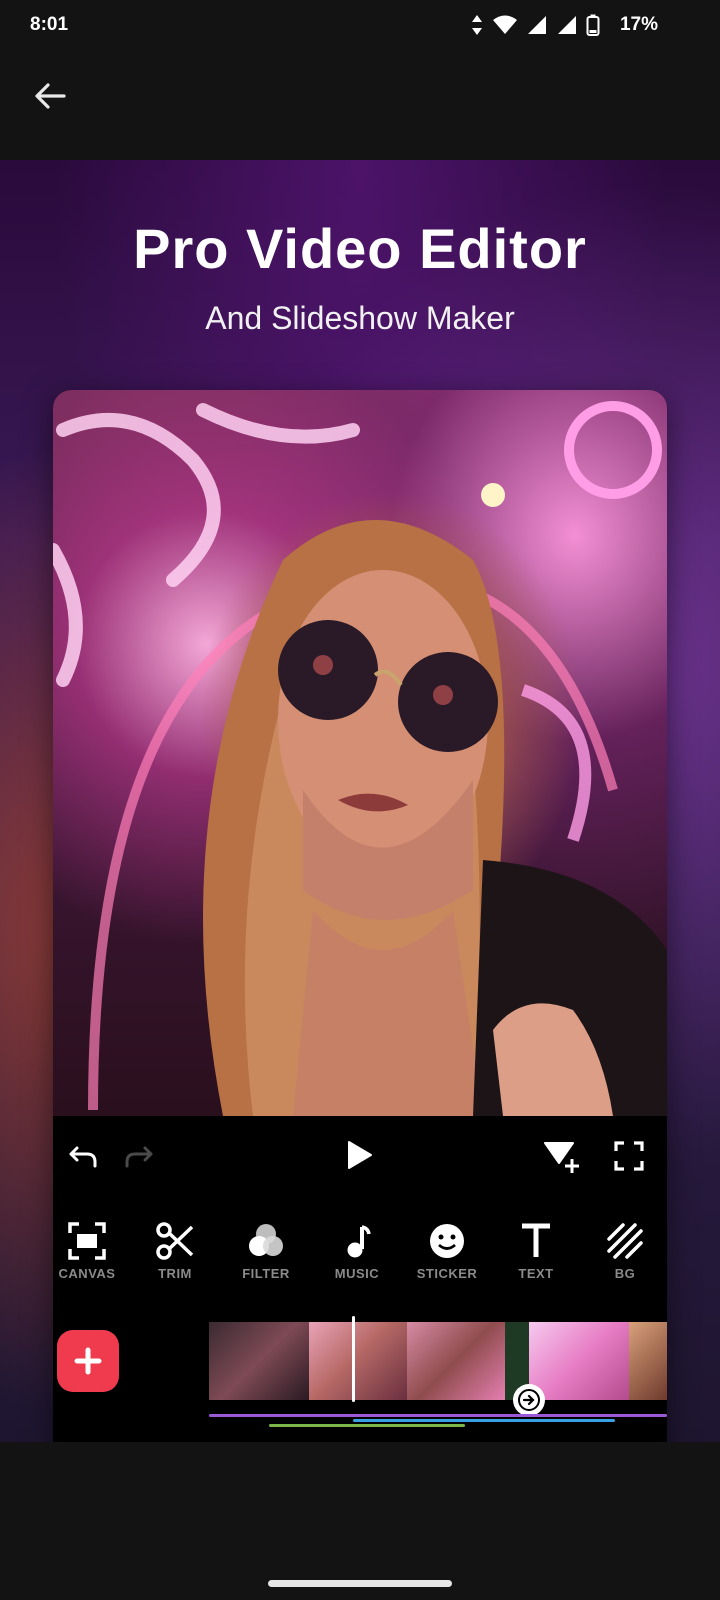 The image size is (720, 1600). I want to click on track-bar-purple, so click(438, 1415).